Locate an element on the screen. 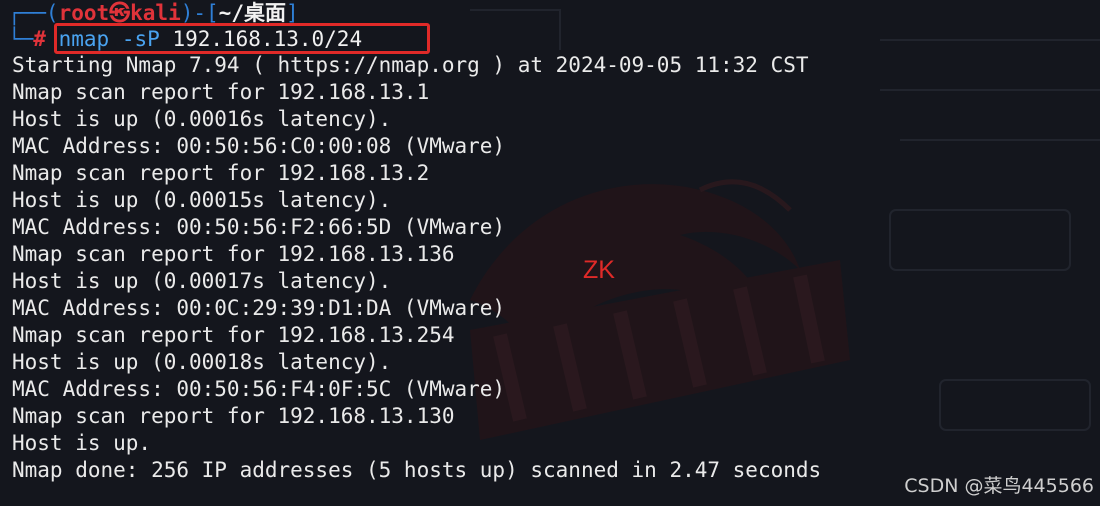  csdn-watermark: CSDN @菜鸟445566 is located at coordinates (999, 486).